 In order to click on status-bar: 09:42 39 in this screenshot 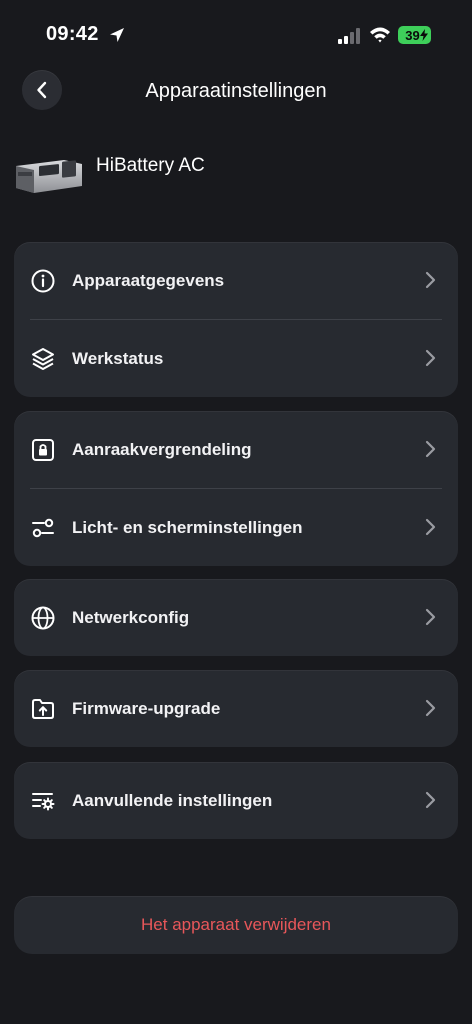, I will do `click(236, 35)`.